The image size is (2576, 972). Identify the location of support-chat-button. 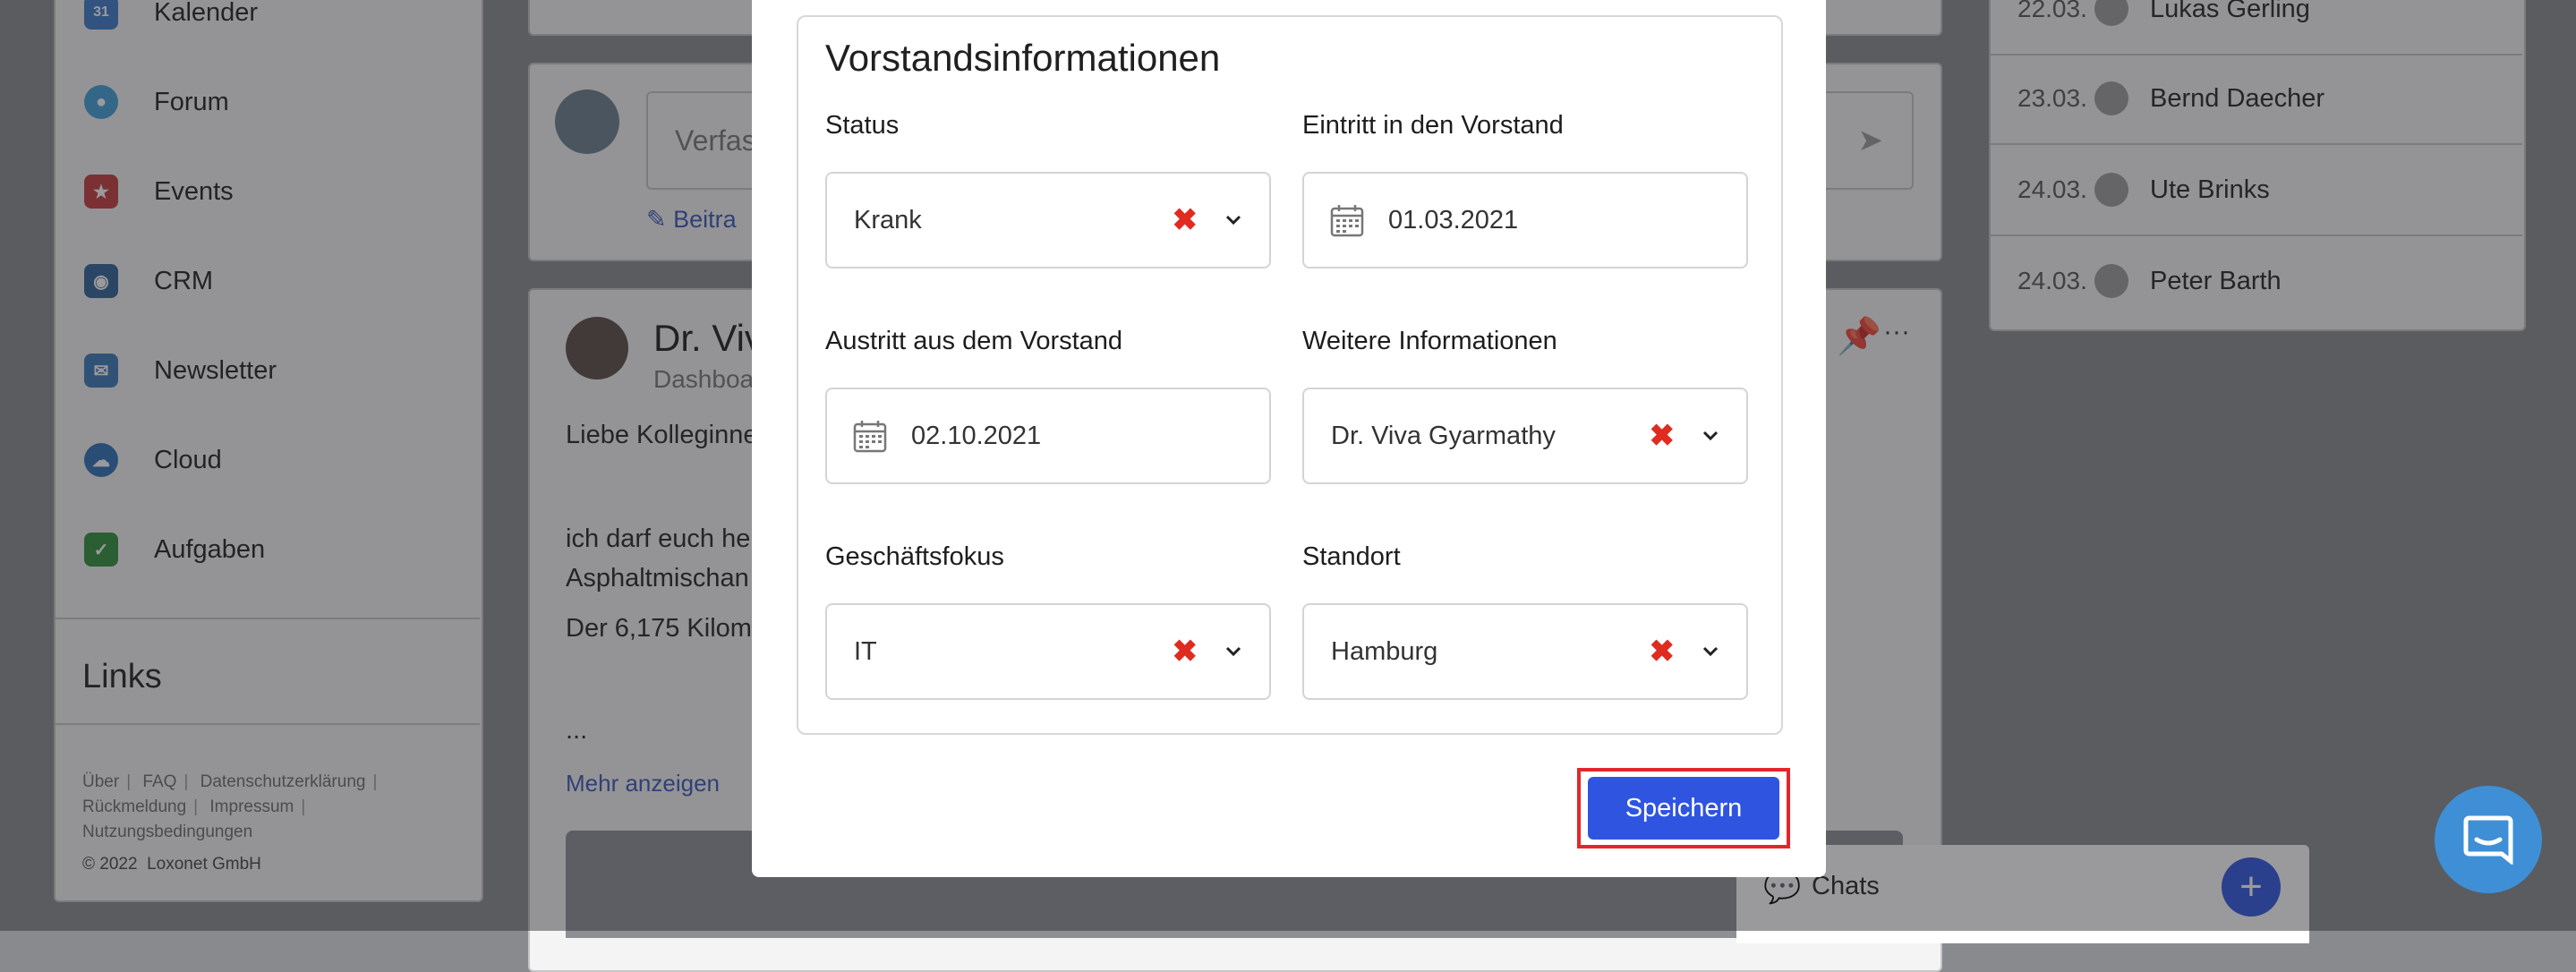
(2488, 840).